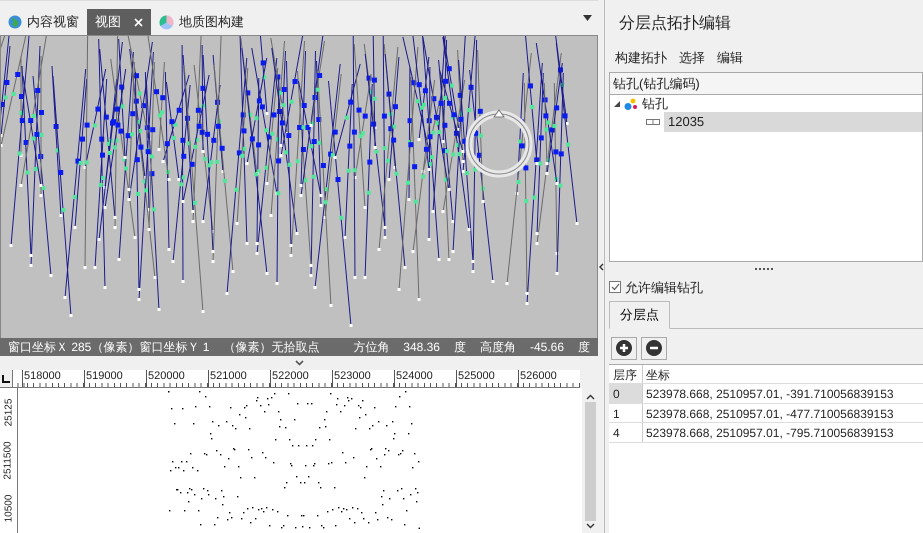 This screenshot has width=923, height=533. What do you see at coordinates (166, 22) in the screenshot?
I see `cube-icon` at bounding box center [166, 22].